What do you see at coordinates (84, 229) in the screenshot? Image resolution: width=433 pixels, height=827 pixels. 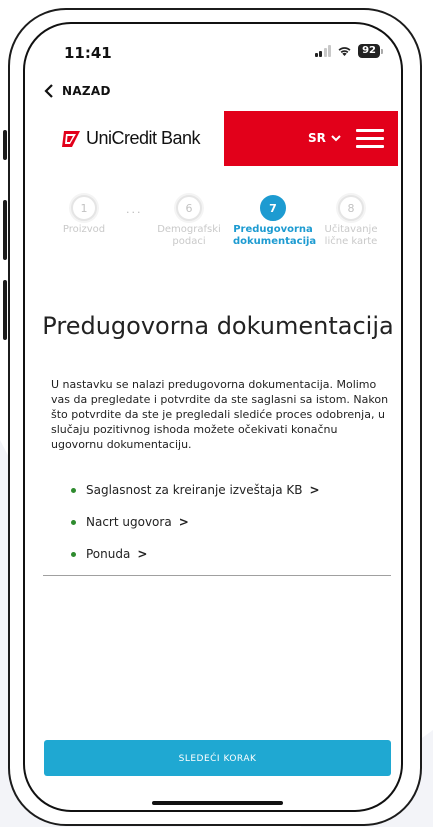 I see `step-label: Proizvod` at bounding box center [84, 229].